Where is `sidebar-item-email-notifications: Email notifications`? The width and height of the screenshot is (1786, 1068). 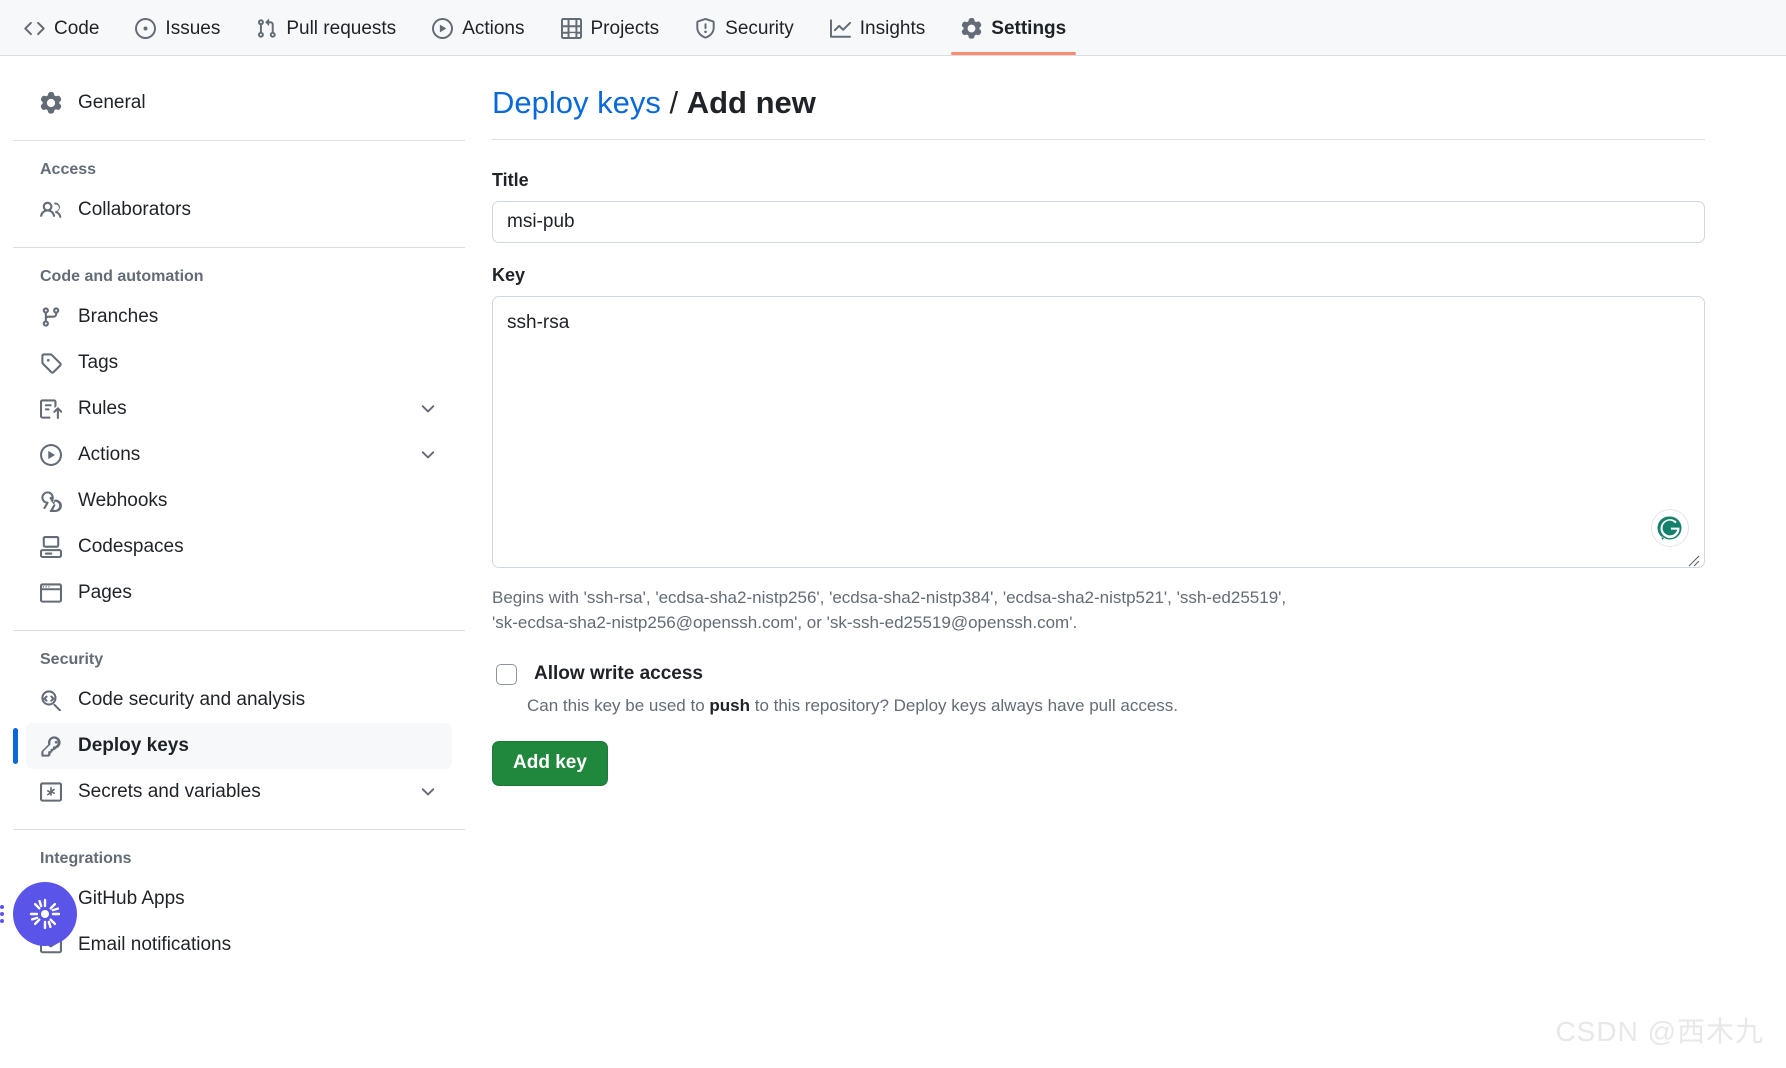 sidebar-item-email-notifications: Email notifications is located at coordinates (239, 945).